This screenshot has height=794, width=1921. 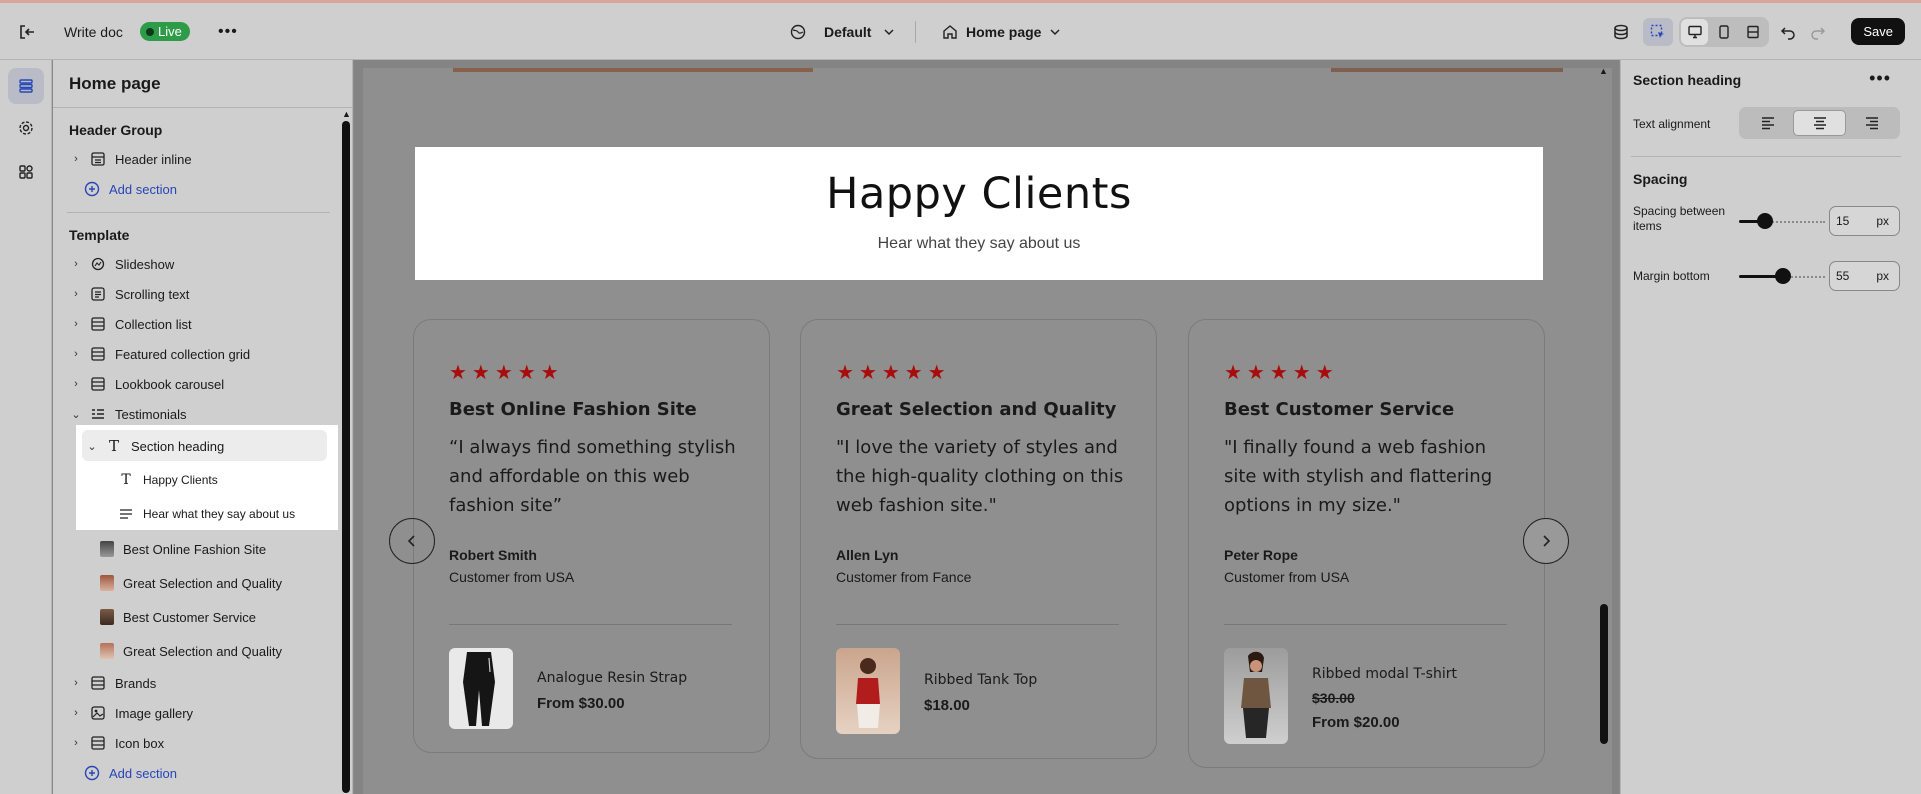 What do you see at coordinates (412, 541) in the screenshot?
I see `carousel-prev-button` at bounding box center [412, 541].